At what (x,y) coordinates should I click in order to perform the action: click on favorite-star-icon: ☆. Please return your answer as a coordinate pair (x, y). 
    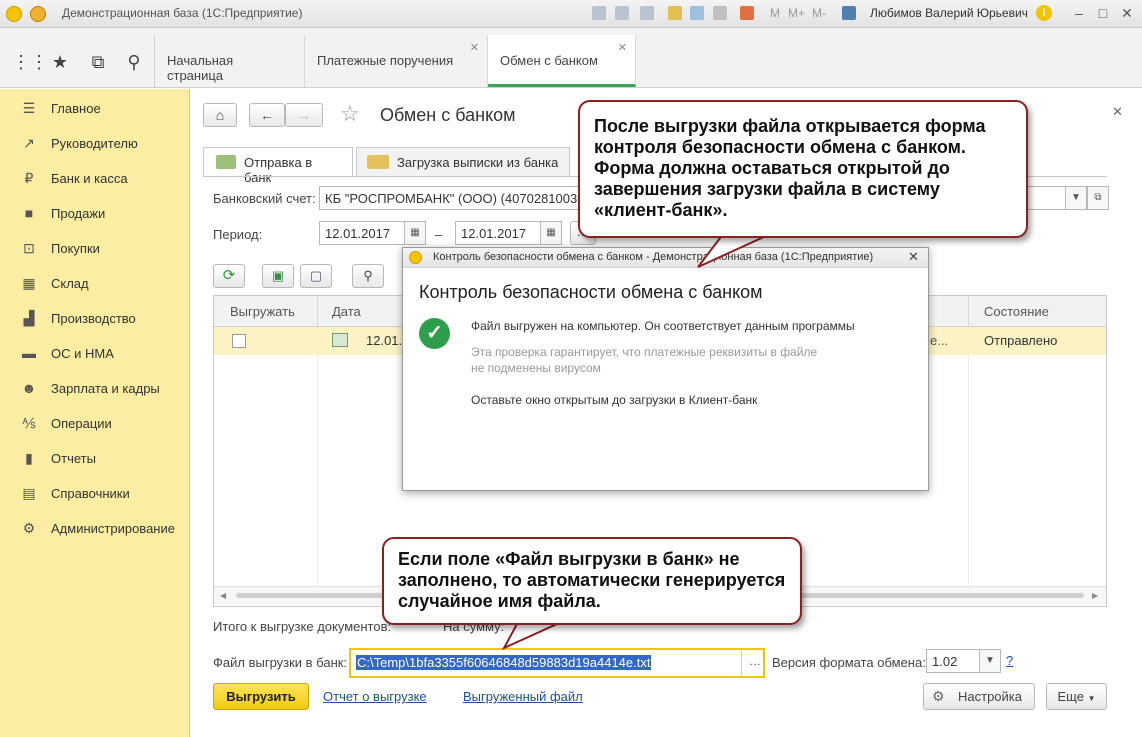
    Looking at the image, I should click on (350, 114).